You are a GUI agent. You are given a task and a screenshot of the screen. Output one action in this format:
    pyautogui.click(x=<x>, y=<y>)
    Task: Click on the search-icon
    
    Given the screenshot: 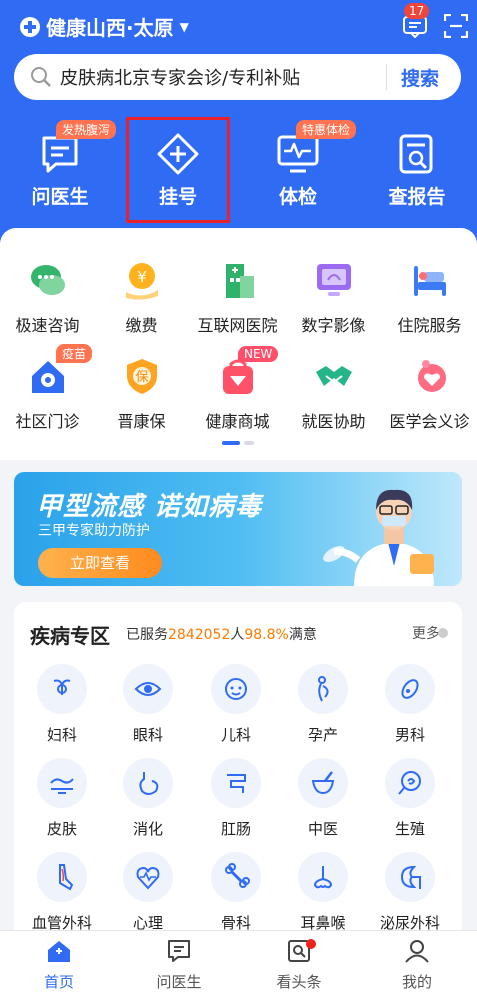 What is the action you would take?
    pyautogui.click(x=41, y=77)
    